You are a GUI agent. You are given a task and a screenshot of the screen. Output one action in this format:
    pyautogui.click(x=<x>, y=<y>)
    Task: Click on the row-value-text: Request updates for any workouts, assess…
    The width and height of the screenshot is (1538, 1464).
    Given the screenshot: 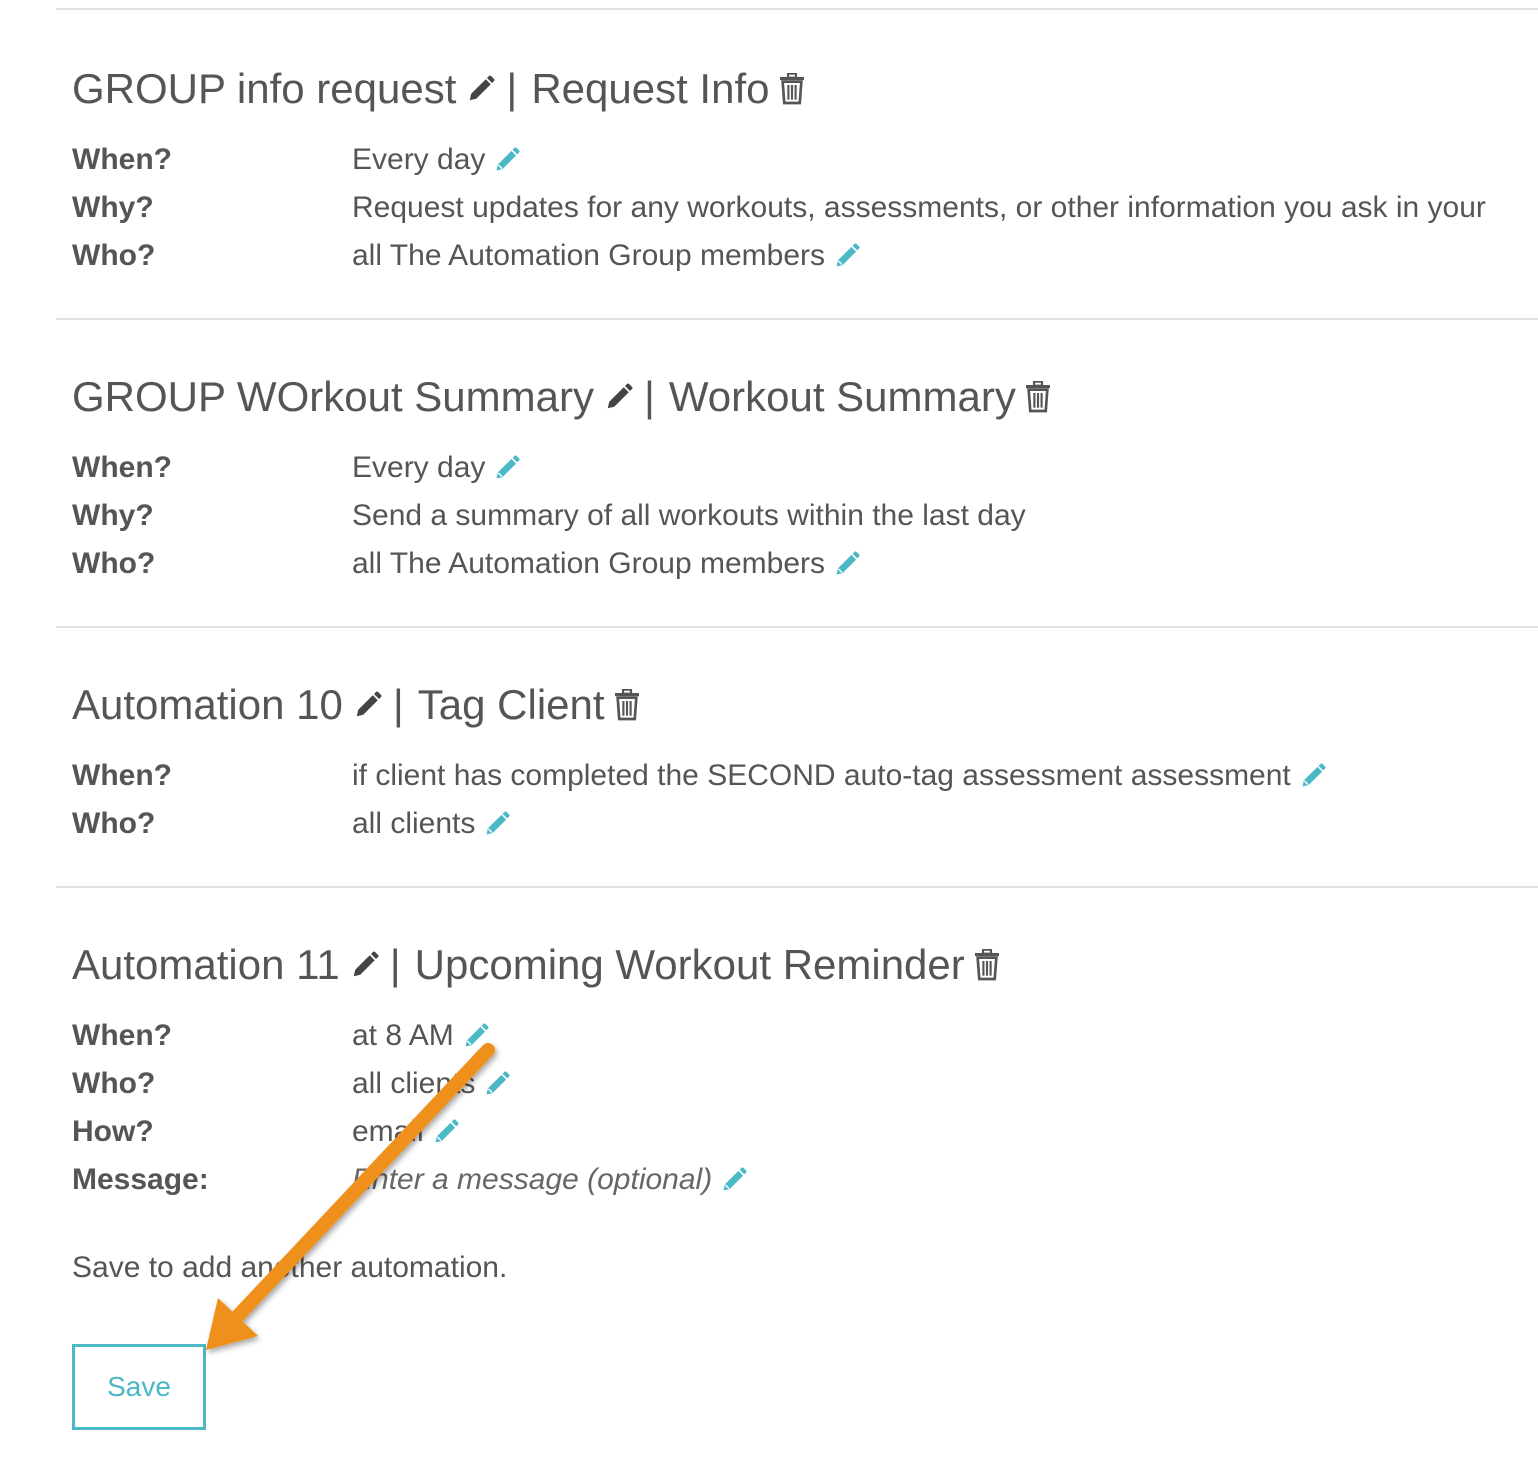 What is the action you would take?
    pyautogui.click(x=919, y=207)
    